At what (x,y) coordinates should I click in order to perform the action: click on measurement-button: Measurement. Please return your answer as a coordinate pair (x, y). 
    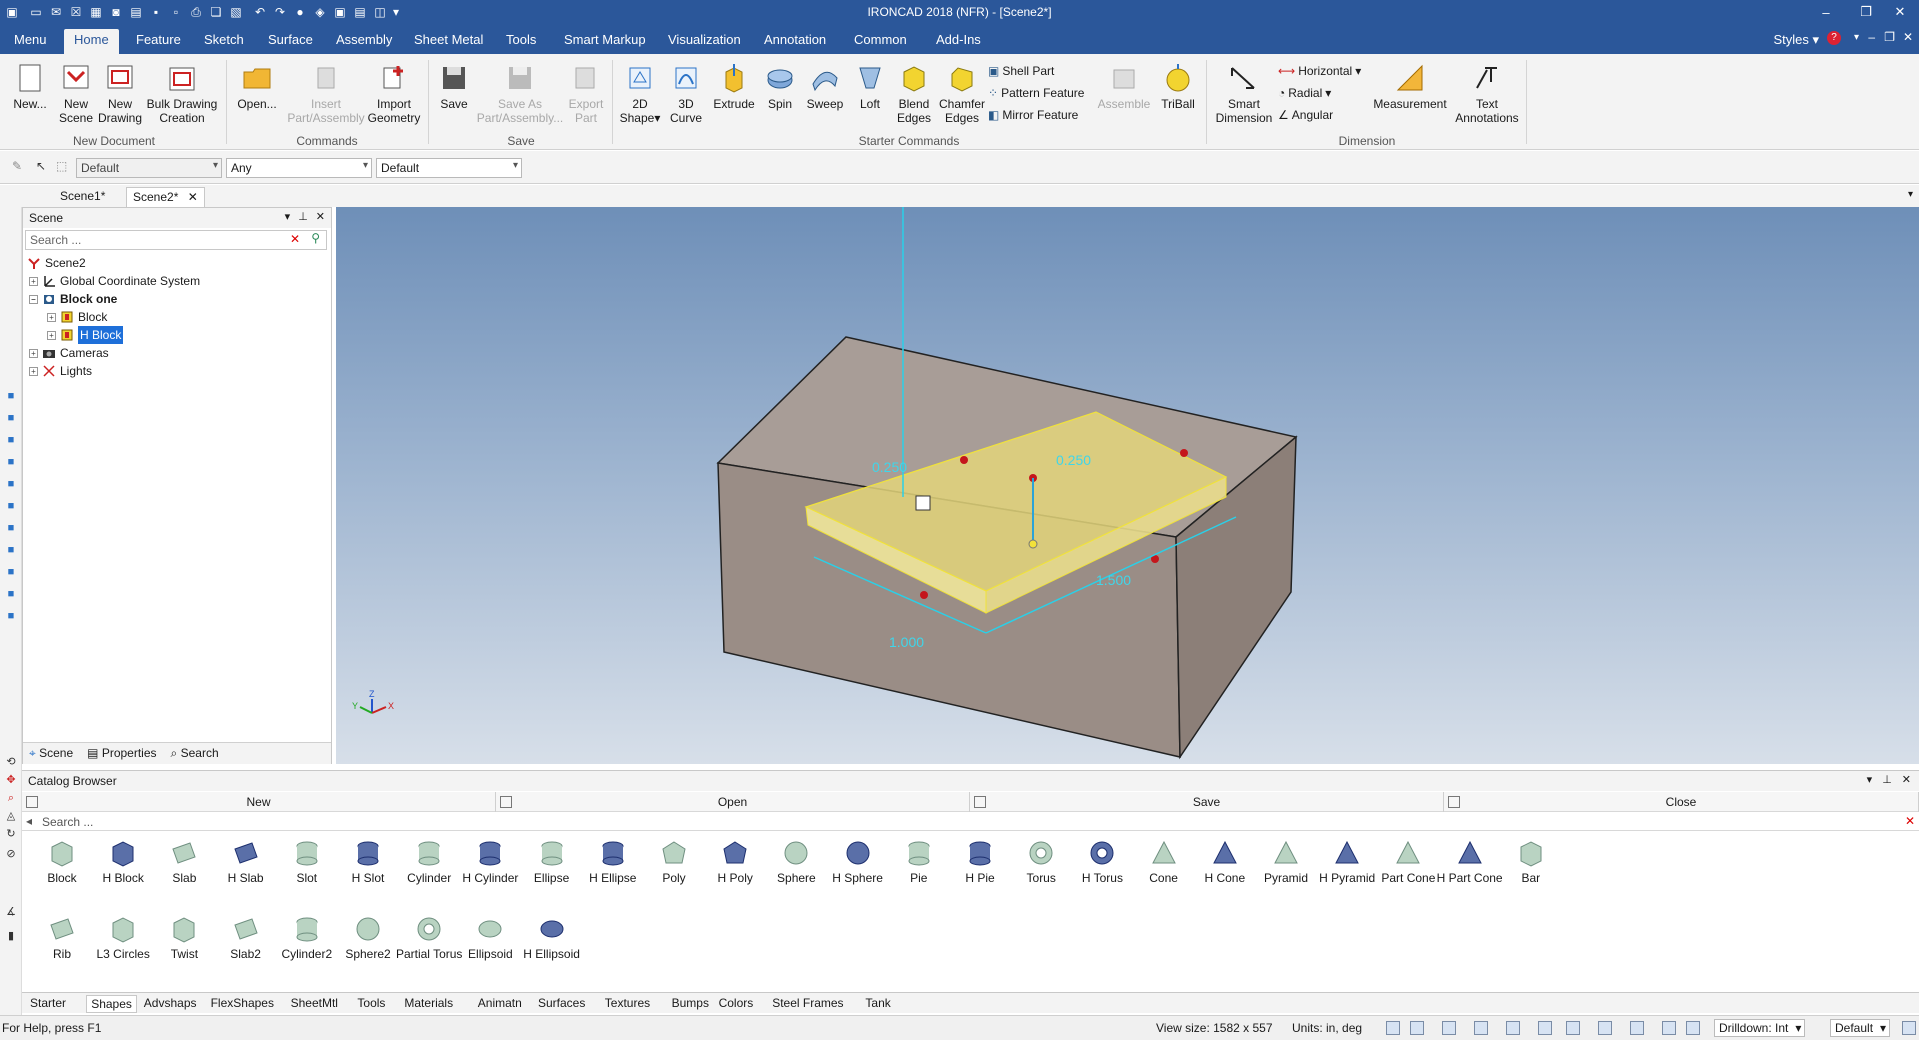
    Looking at the image, I should click on (1410, 86).